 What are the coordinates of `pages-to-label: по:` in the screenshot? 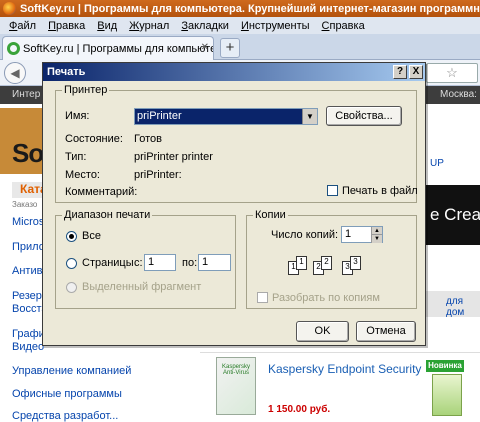 It's located at (190, 263).